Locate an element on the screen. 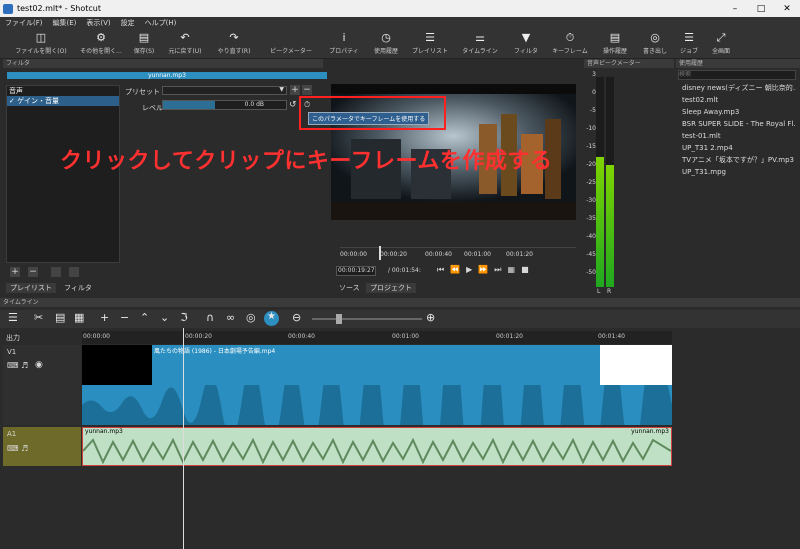 Image resolution: width=800 pixels, height=549 pixels. tab-playlist: プレイリスト is located at coordinates (31, 288).